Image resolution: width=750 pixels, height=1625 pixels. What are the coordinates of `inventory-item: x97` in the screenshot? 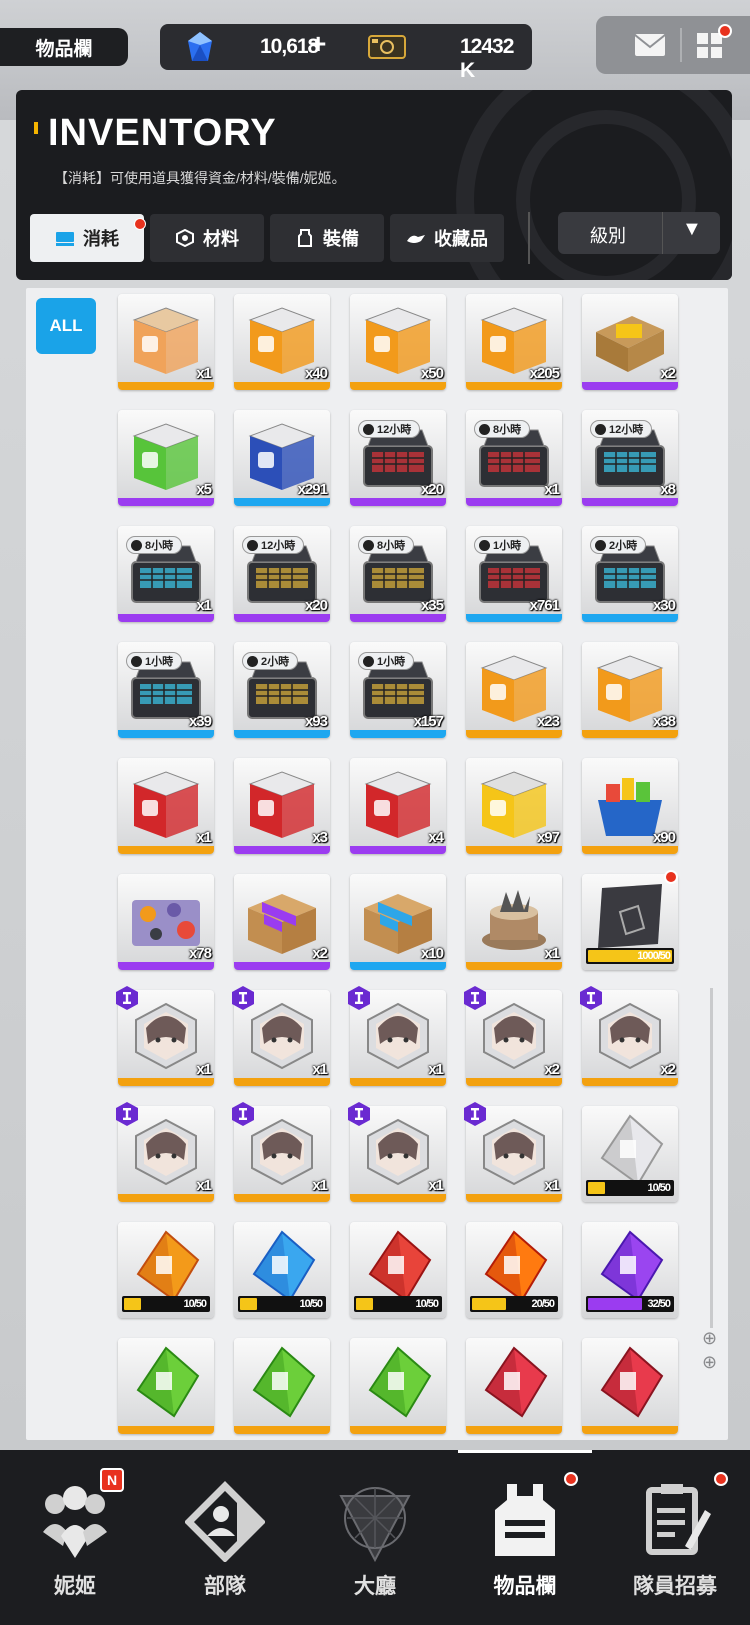 It's located at (514, 806).